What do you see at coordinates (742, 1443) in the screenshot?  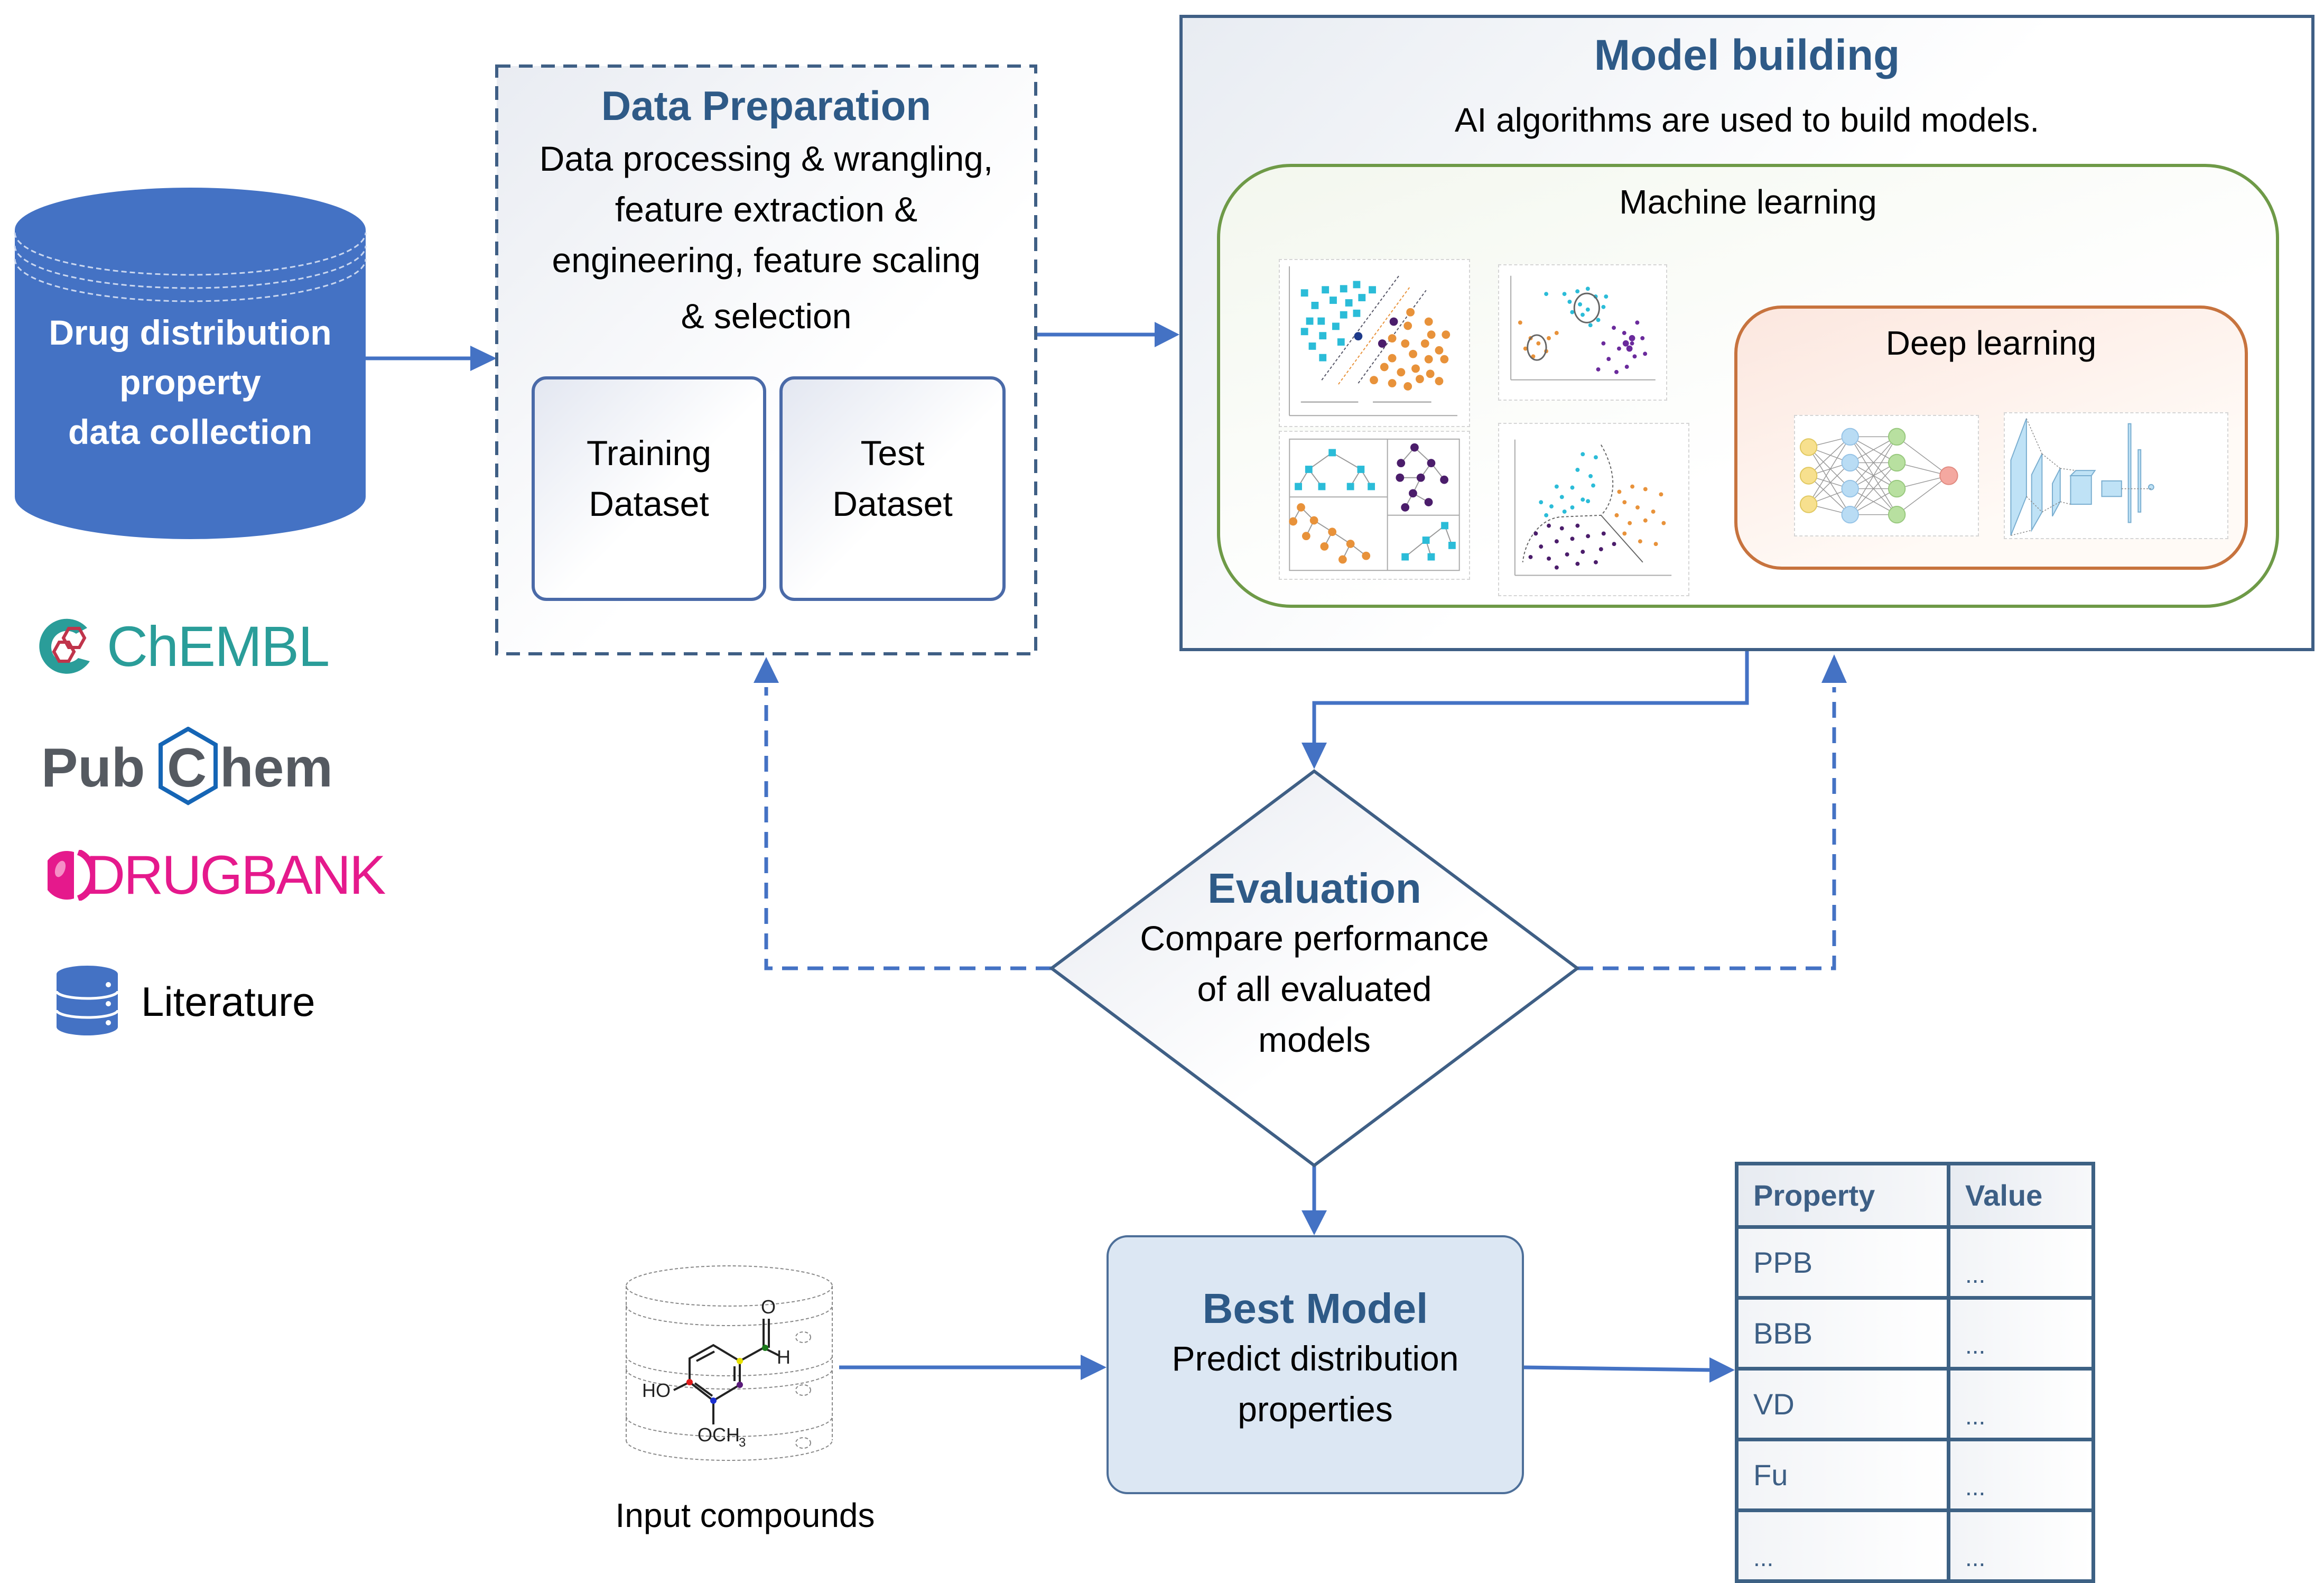 I see `atom-label-subscript: 3` at bounding box center [742, 1443].